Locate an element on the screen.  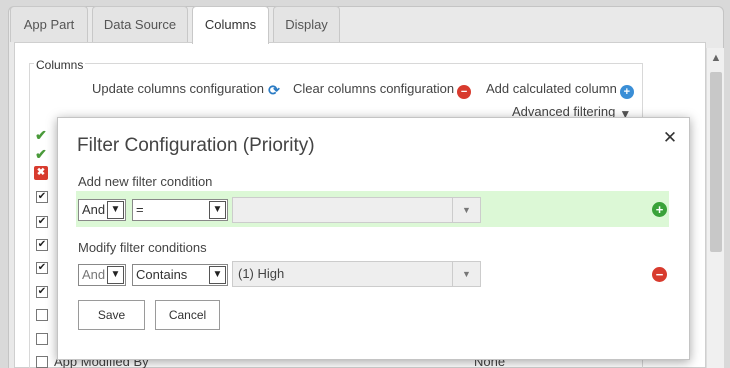
close-icon: ✕ is located at coordinates (670, 137).